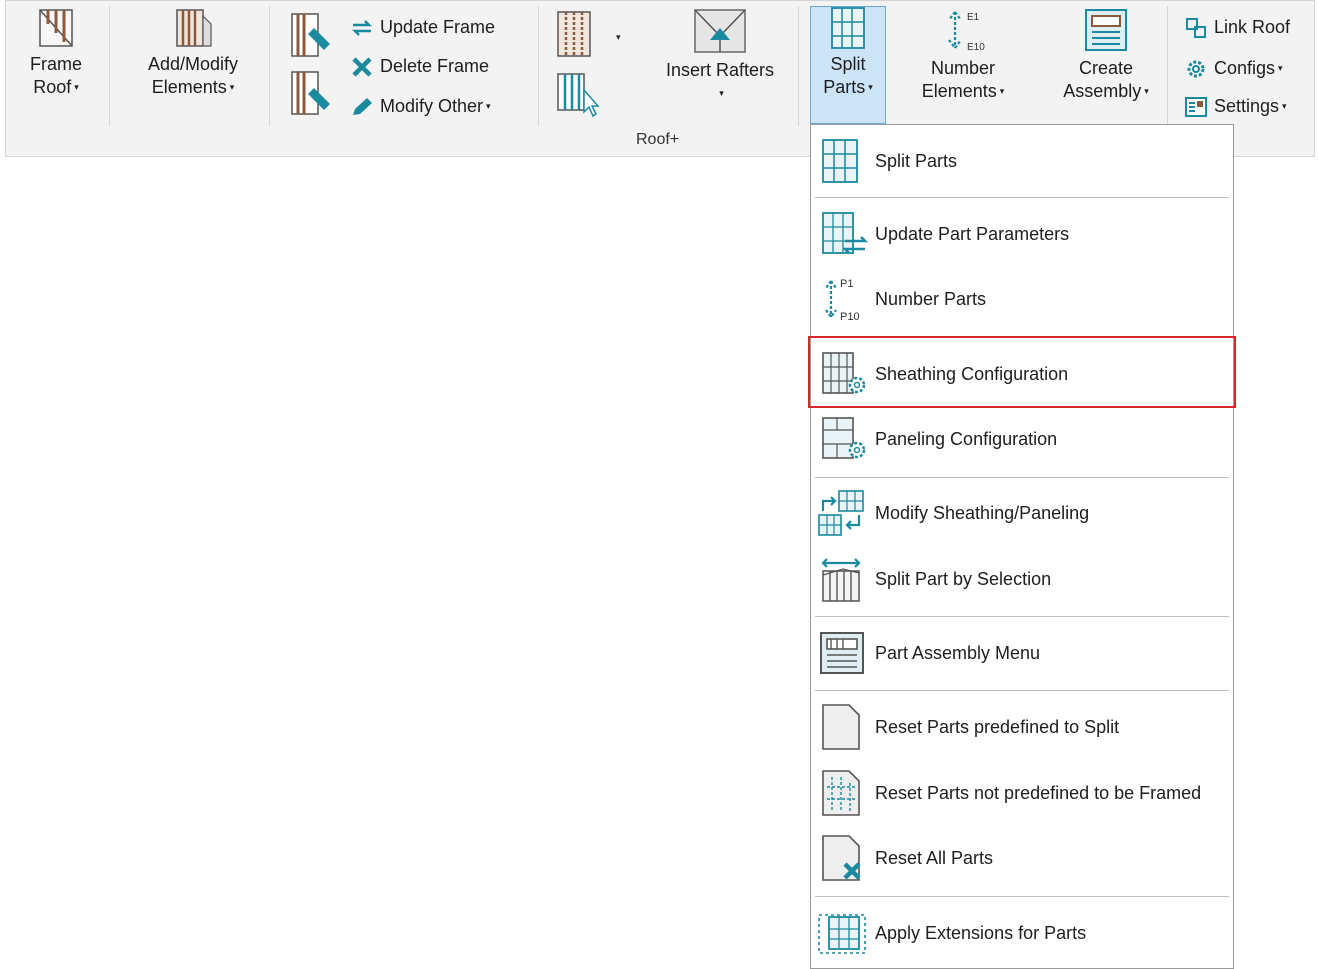 This screenshot has width=1319, height=969. Describe the element at coordinates (578, 64) in the screenshot. I see `framing-selection-icons` at that location.